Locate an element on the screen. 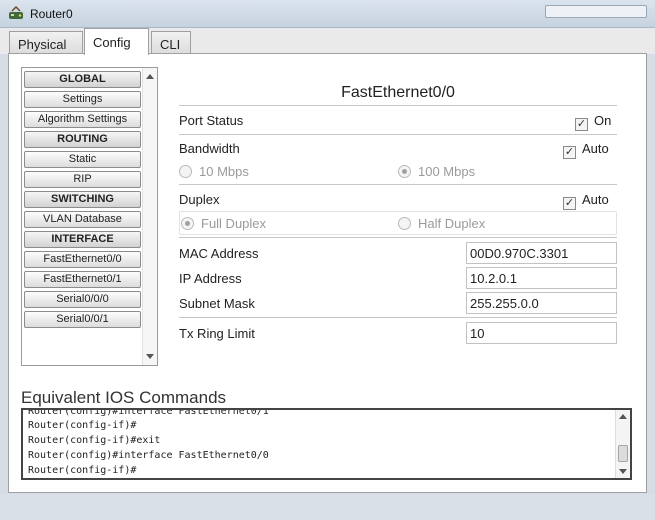 The height and width of the screenshot is (520, 655). console-scrollbar is located at coordinates (622, 444).